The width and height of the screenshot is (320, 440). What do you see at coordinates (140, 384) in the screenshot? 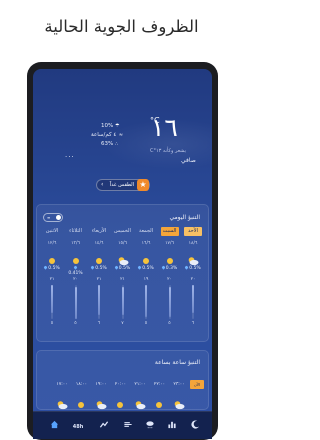
I see `hour-time: ٢١:٠٠` at bounding box center [140, 384].